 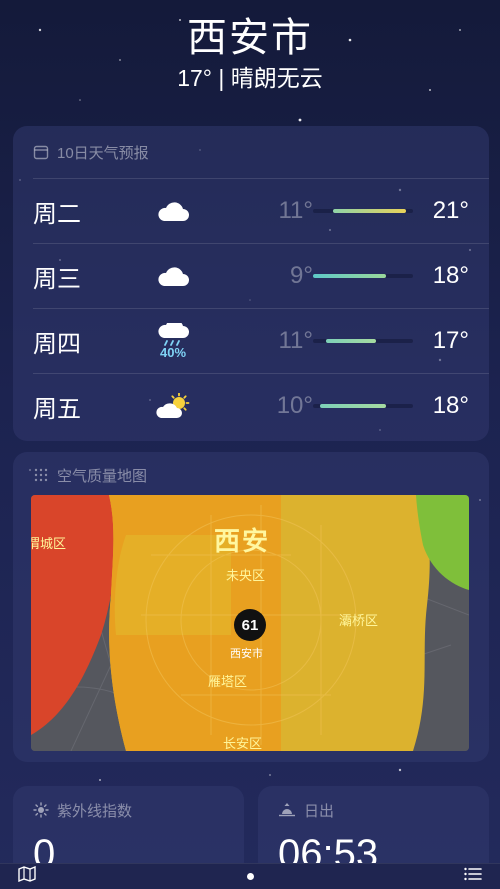 I want to click on uv-card-header: 紫外线指数, so click(x=128, y=810).